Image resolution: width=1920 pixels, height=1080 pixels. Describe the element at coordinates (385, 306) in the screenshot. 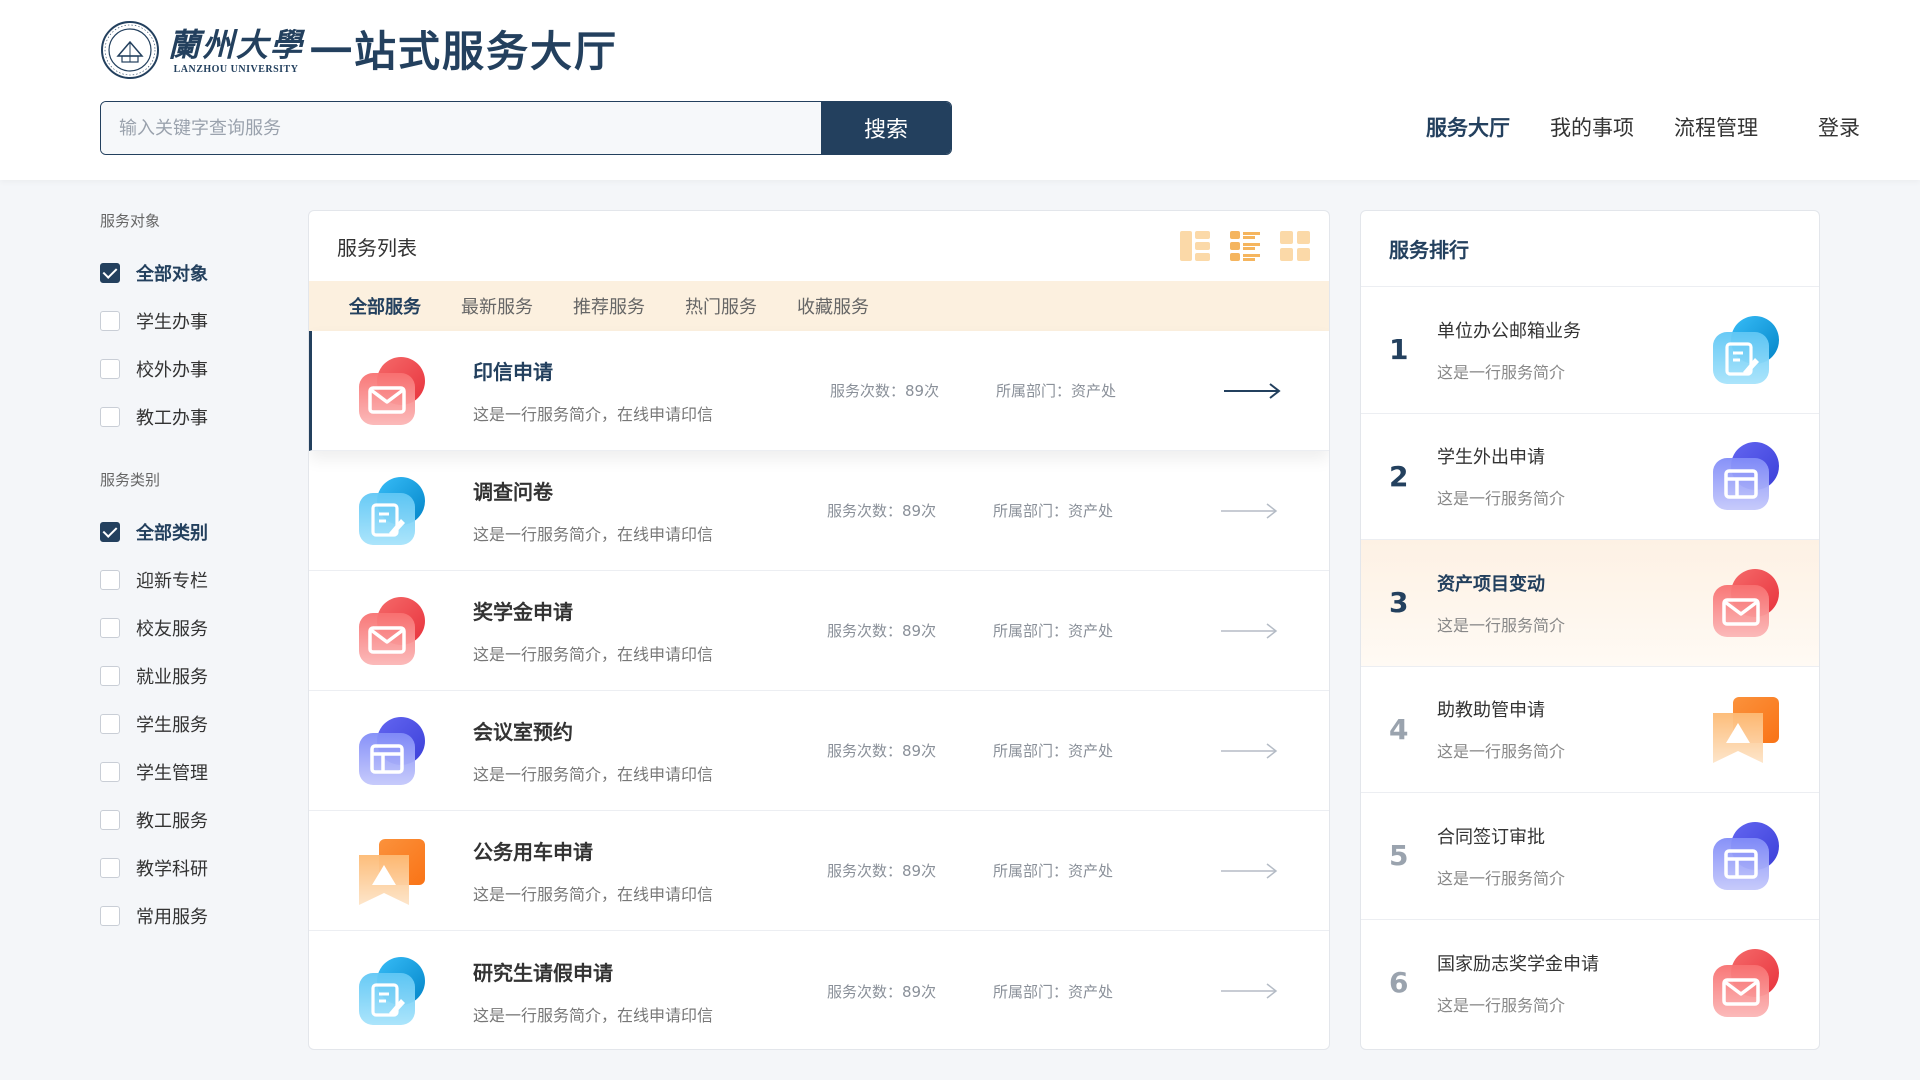

I see `tab-all-services: 全部服务` at that location.